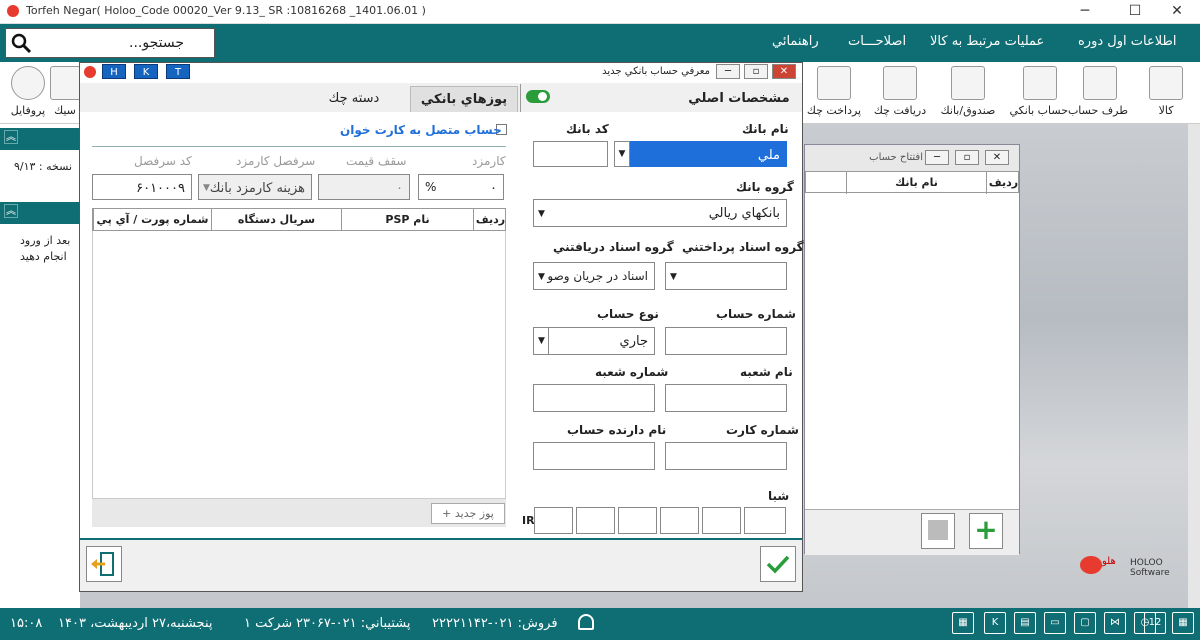  Describe the element at coordinates (968, 83) in the screenshot. I see `safe-icon` at that location.